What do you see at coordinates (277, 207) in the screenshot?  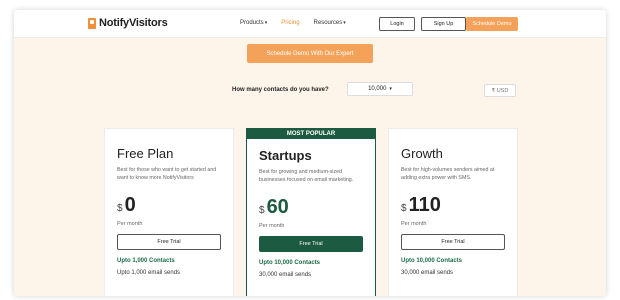 I see `price-amount: 60` at bounding box center [277, 207].